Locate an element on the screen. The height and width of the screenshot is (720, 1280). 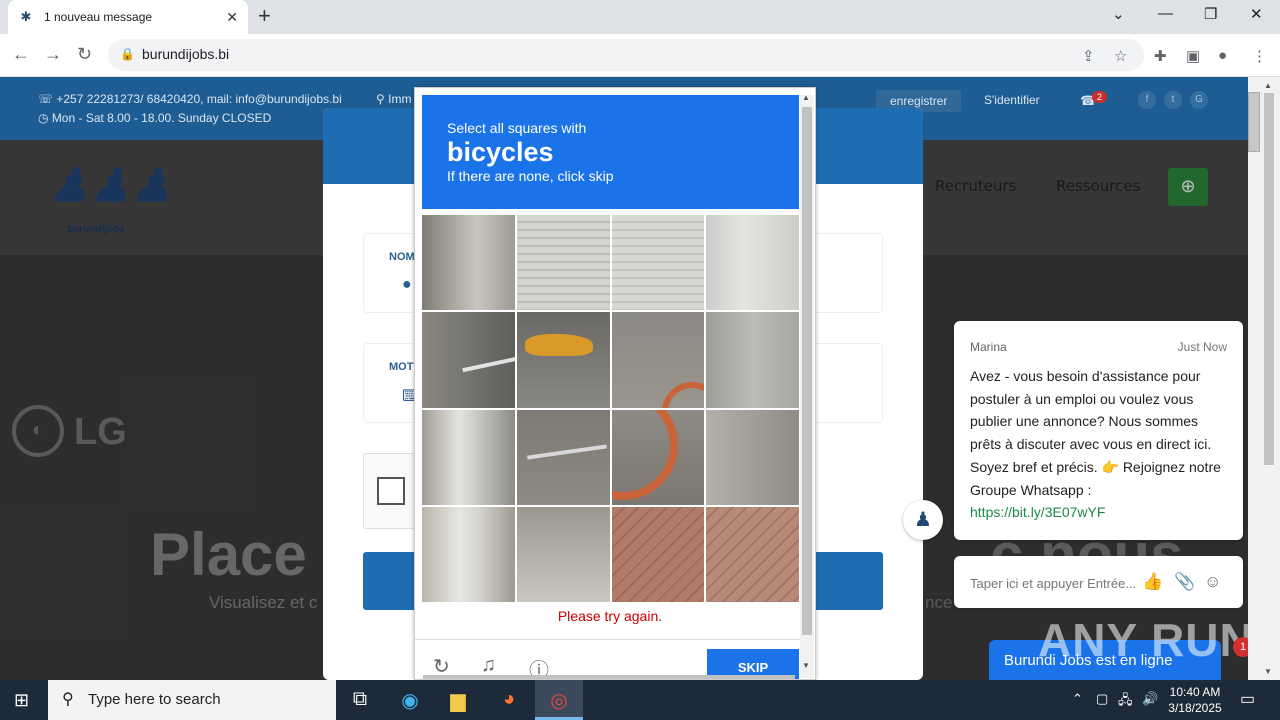
new-tab-button: + is located at coordinates (264, 16).